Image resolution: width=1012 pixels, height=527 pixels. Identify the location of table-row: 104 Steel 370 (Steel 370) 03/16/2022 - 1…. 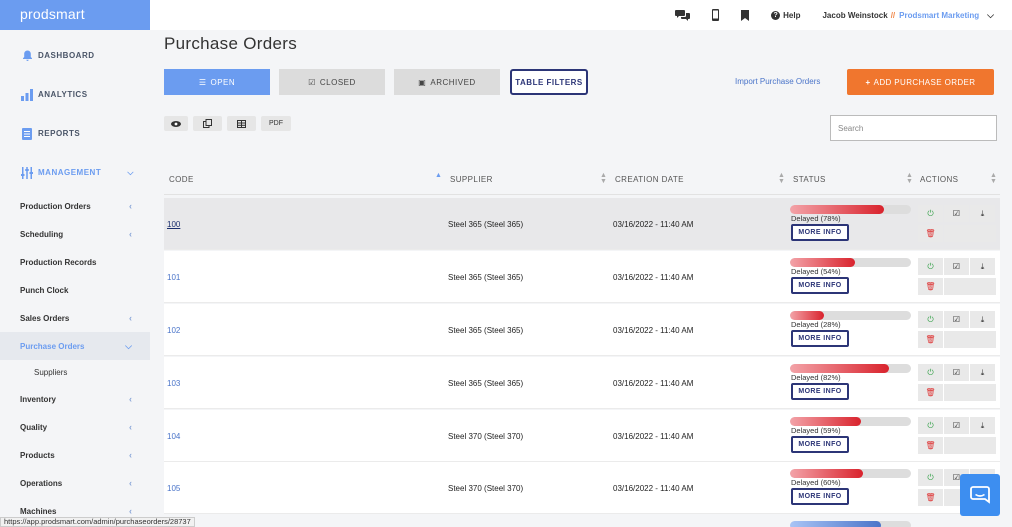
(582, 436).